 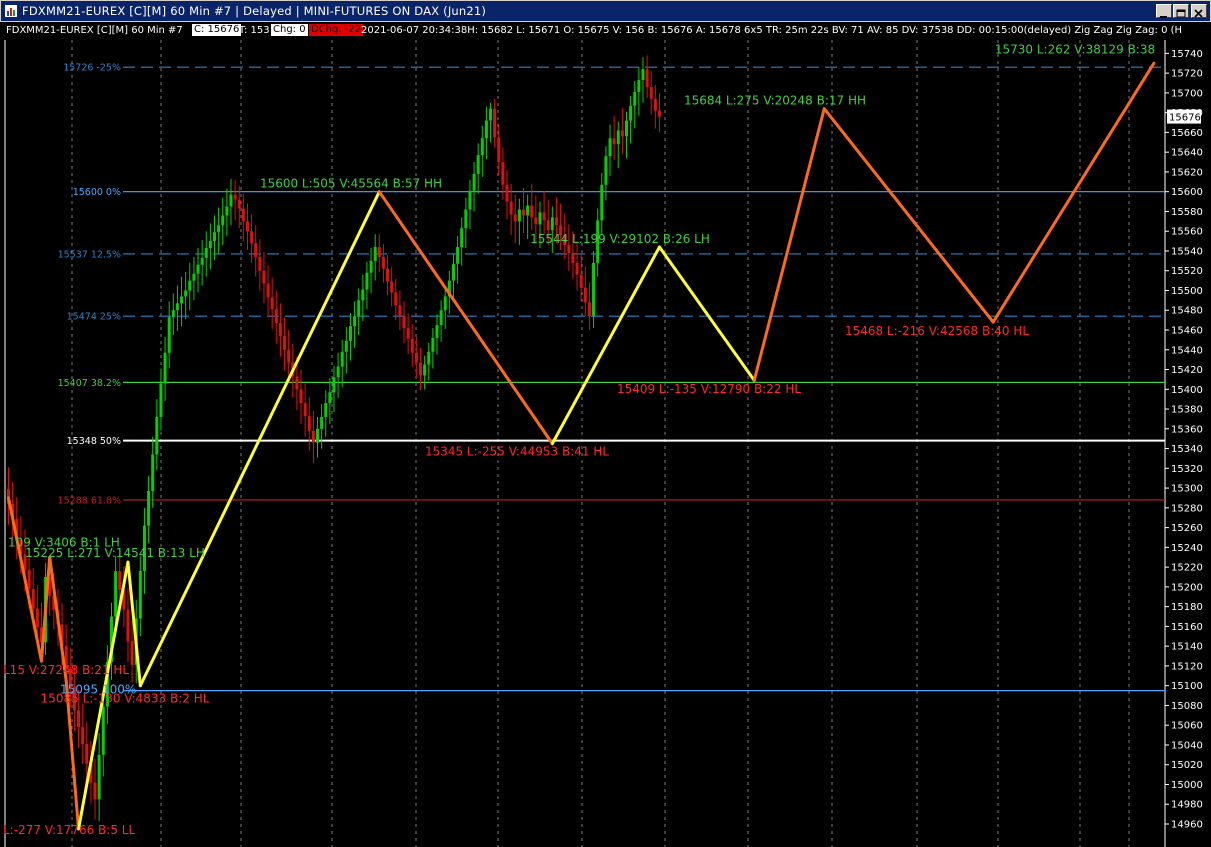 I want to click on y-tick-label: 15740, so click(x=1187, y=54).